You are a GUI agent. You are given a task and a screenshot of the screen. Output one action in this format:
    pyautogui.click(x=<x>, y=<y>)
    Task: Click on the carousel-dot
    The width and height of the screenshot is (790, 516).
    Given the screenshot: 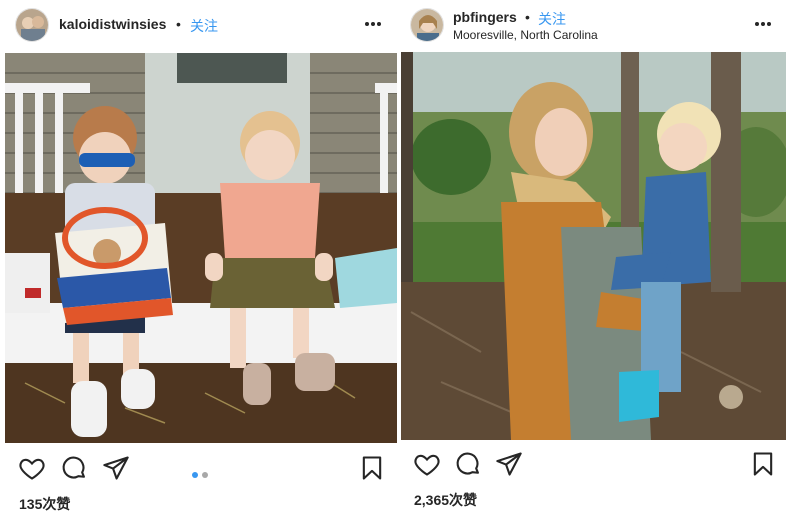 What is the action you would take?
    pyautogui.click(x=205, y=475)
    